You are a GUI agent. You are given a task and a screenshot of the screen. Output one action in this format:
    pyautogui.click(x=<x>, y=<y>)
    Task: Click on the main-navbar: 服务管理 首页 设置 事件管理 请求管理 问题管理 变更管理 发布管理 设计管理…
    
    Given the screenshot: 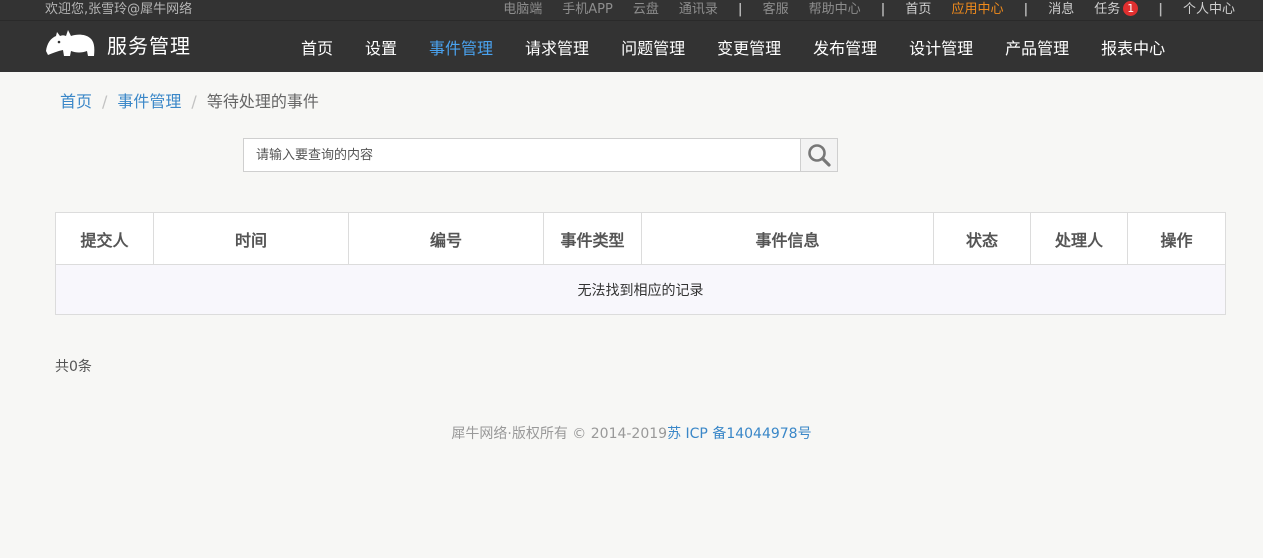 What is the action you would take?
    pyautogui.click(x=631, y=46)
    